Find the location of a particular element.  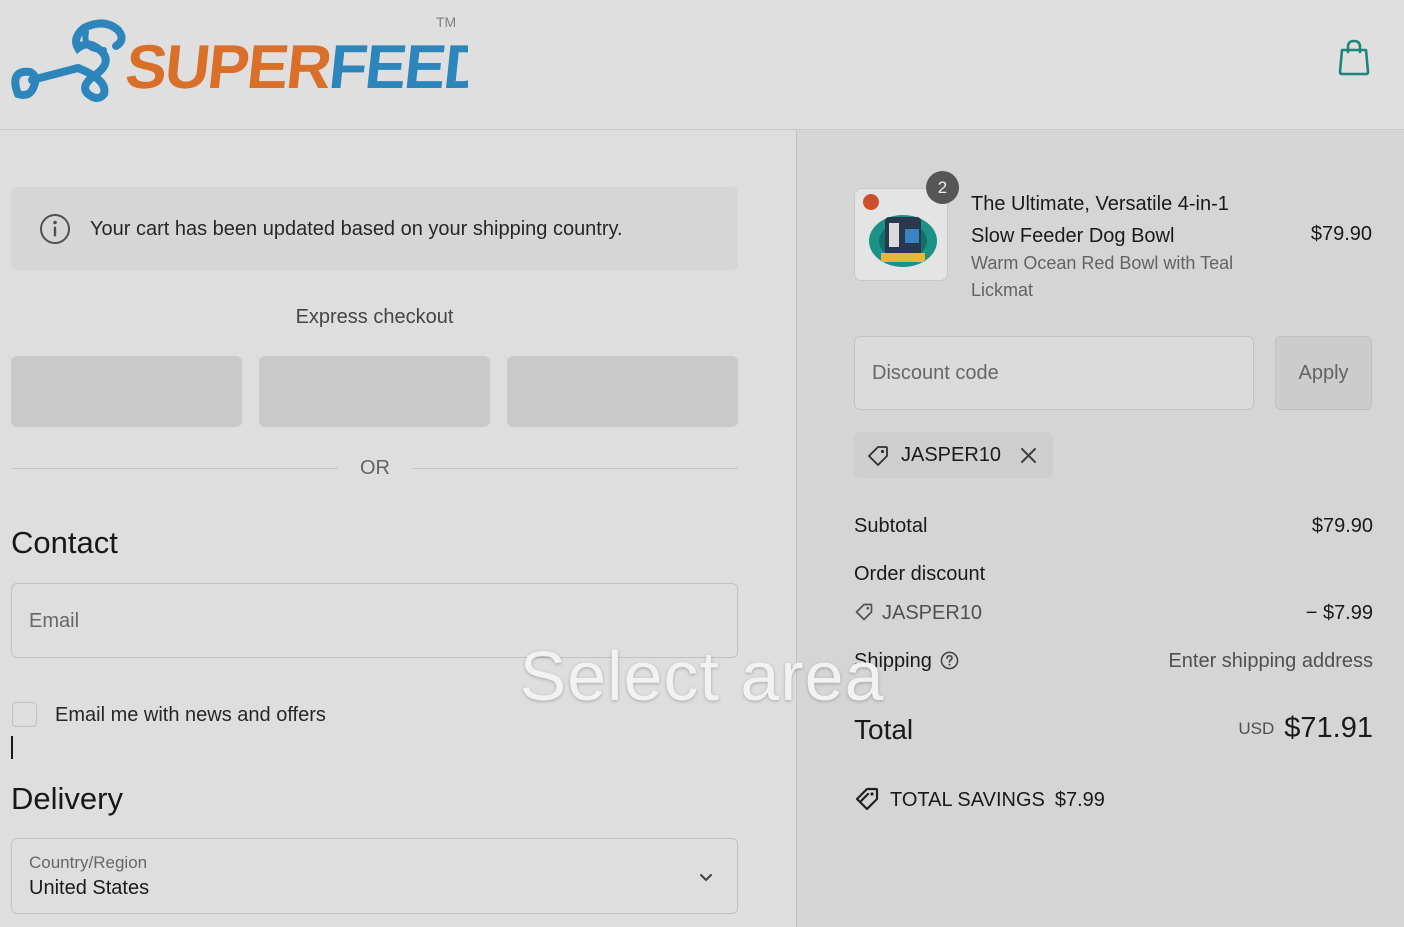

header: SUPERFEEDY TM is located at coordinates (702, 65).